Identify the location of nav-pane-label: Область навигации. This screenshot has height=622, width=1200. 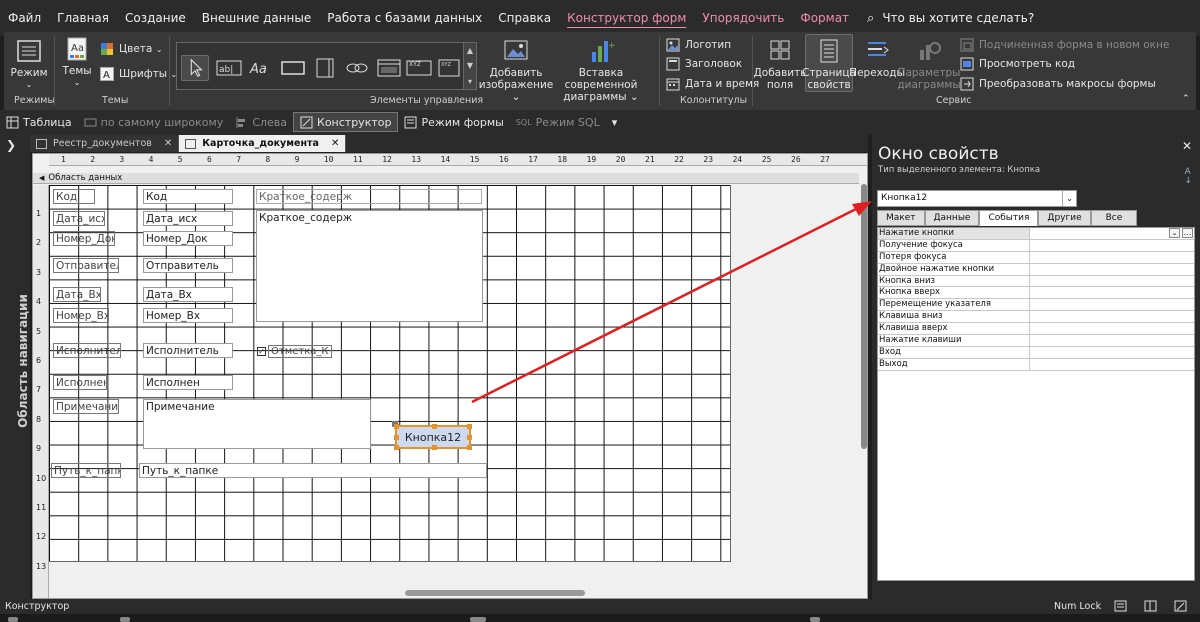
(23, 361).